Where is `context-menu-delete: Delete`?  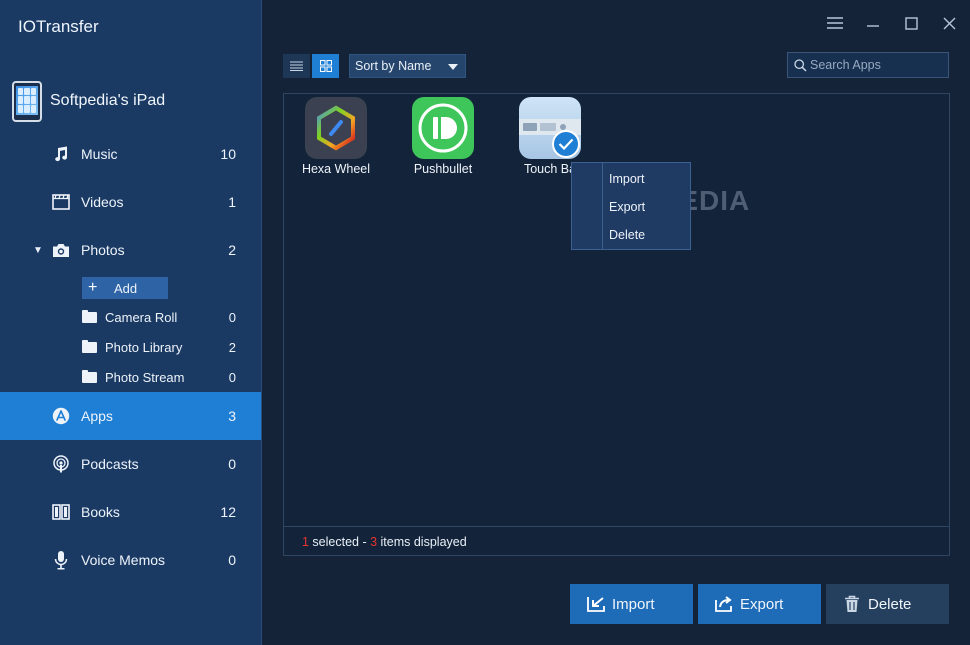 context-menu-delete: Delete is located at coordinates (627, 235).